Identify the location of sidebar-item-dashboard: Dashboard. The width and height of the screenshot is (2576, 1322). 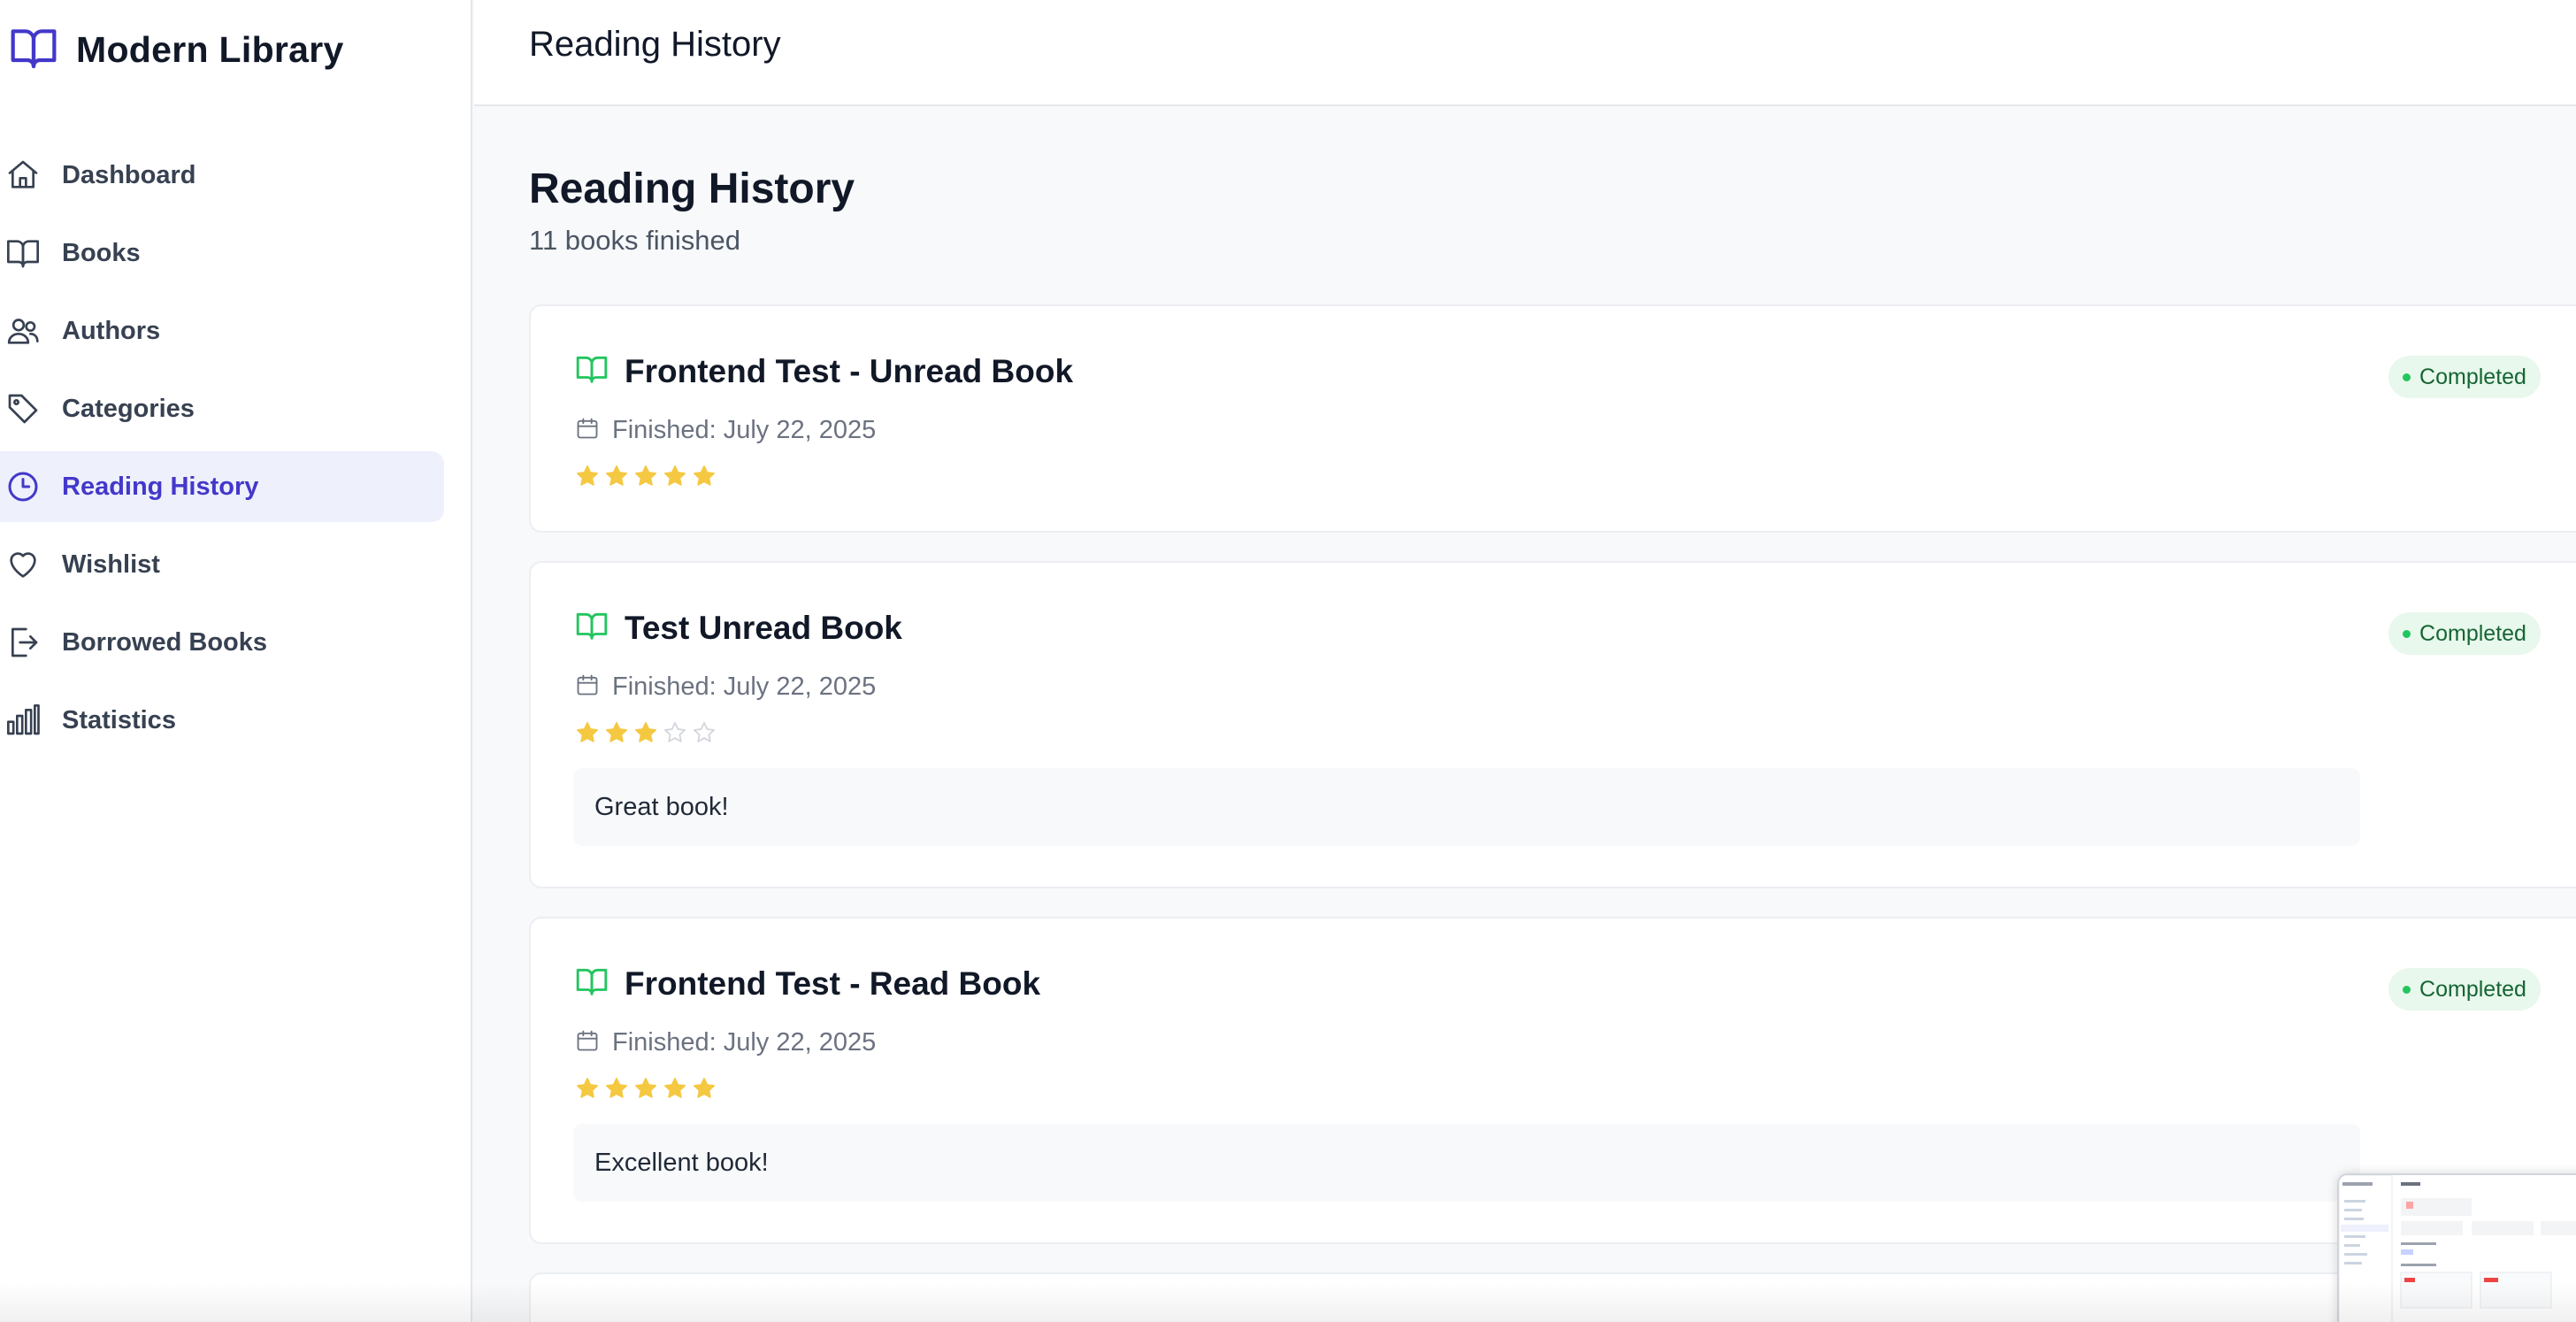
(222, 175).